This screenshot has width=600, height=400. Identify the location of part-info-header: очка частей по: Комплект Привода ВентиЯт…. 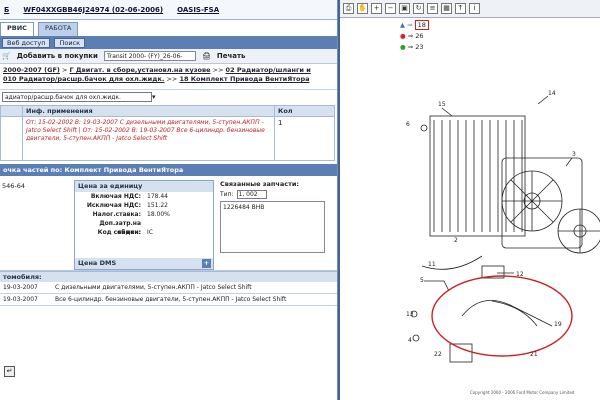
(168, 170).